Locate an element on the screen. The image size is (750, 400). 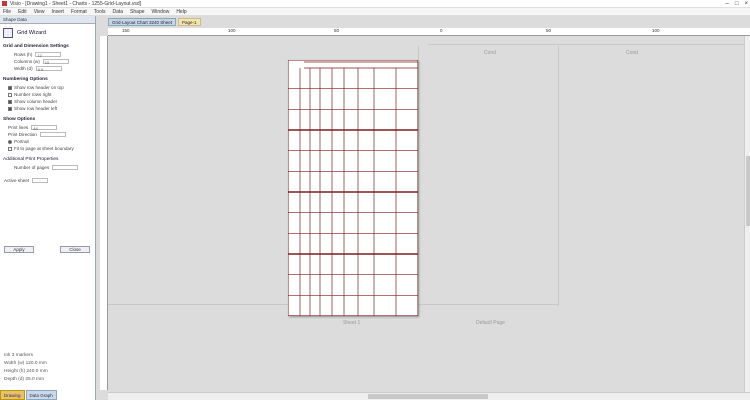
default-page-label: Default Page is located at coordinates (490, 323).